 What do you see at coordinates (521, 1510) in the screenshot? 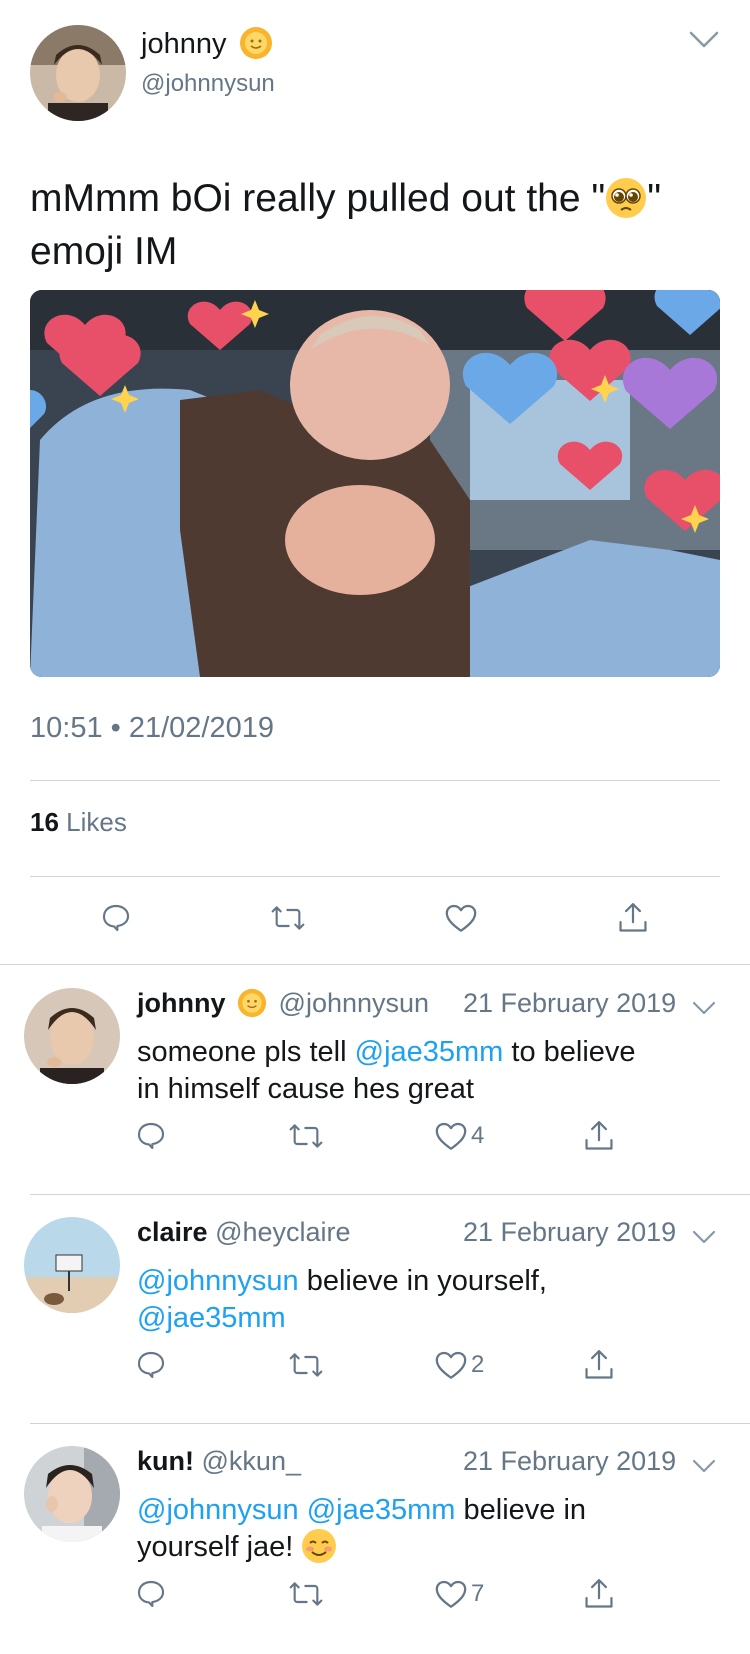
I see `reply-text-segment: believe in` at bounding box center [521, 1510].